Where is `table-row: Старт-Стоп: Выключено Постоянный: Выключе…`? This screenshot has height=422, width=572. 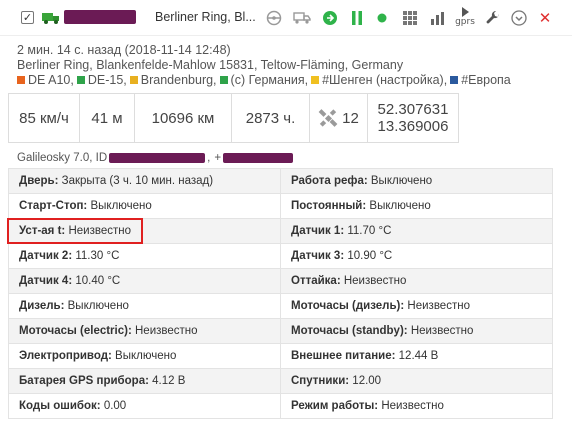 table-row: Старт-Стоп: Выключено Постоянный: Выключе… is located at coordinates (280, 206).